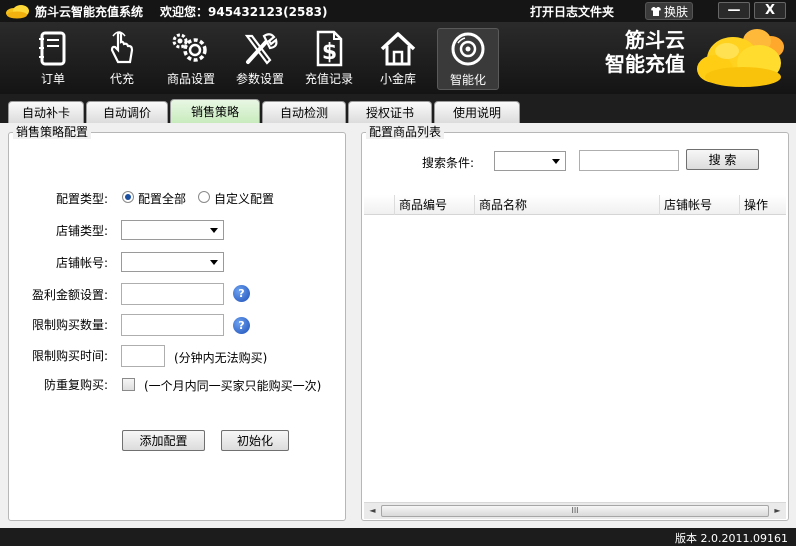 This screenshot has width=796, height=546. What do you see at coordinates (221, 358) in the screenshot?
I see `limit-time-hint: (分钟内无法购买)` at bounding box center [221, 358].